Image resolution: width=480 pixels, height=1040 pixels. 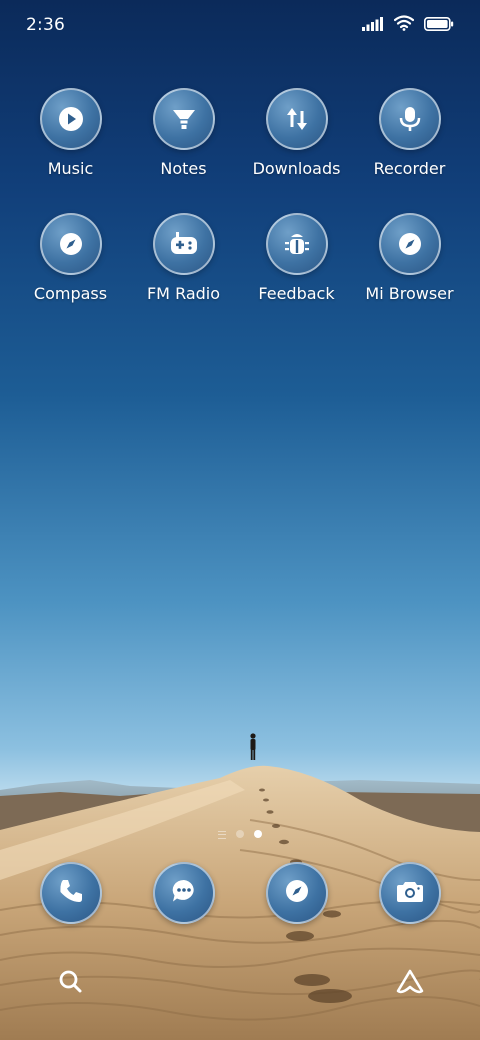 I want to click on app-label: Music, so click(x=70, y=168).